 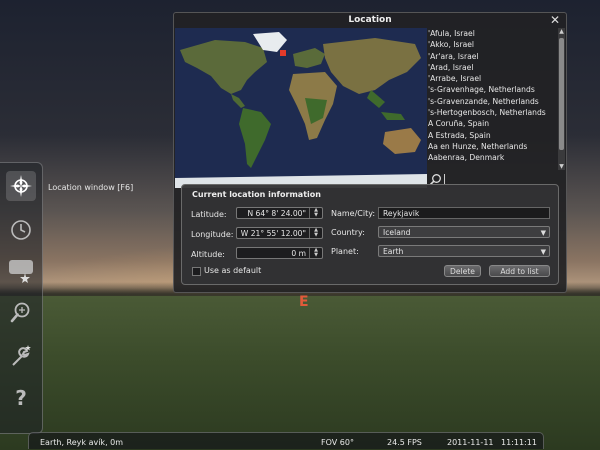 I want to click on list-item: 's-Gravenhage, Netherlands, so click(x=493, y=89).